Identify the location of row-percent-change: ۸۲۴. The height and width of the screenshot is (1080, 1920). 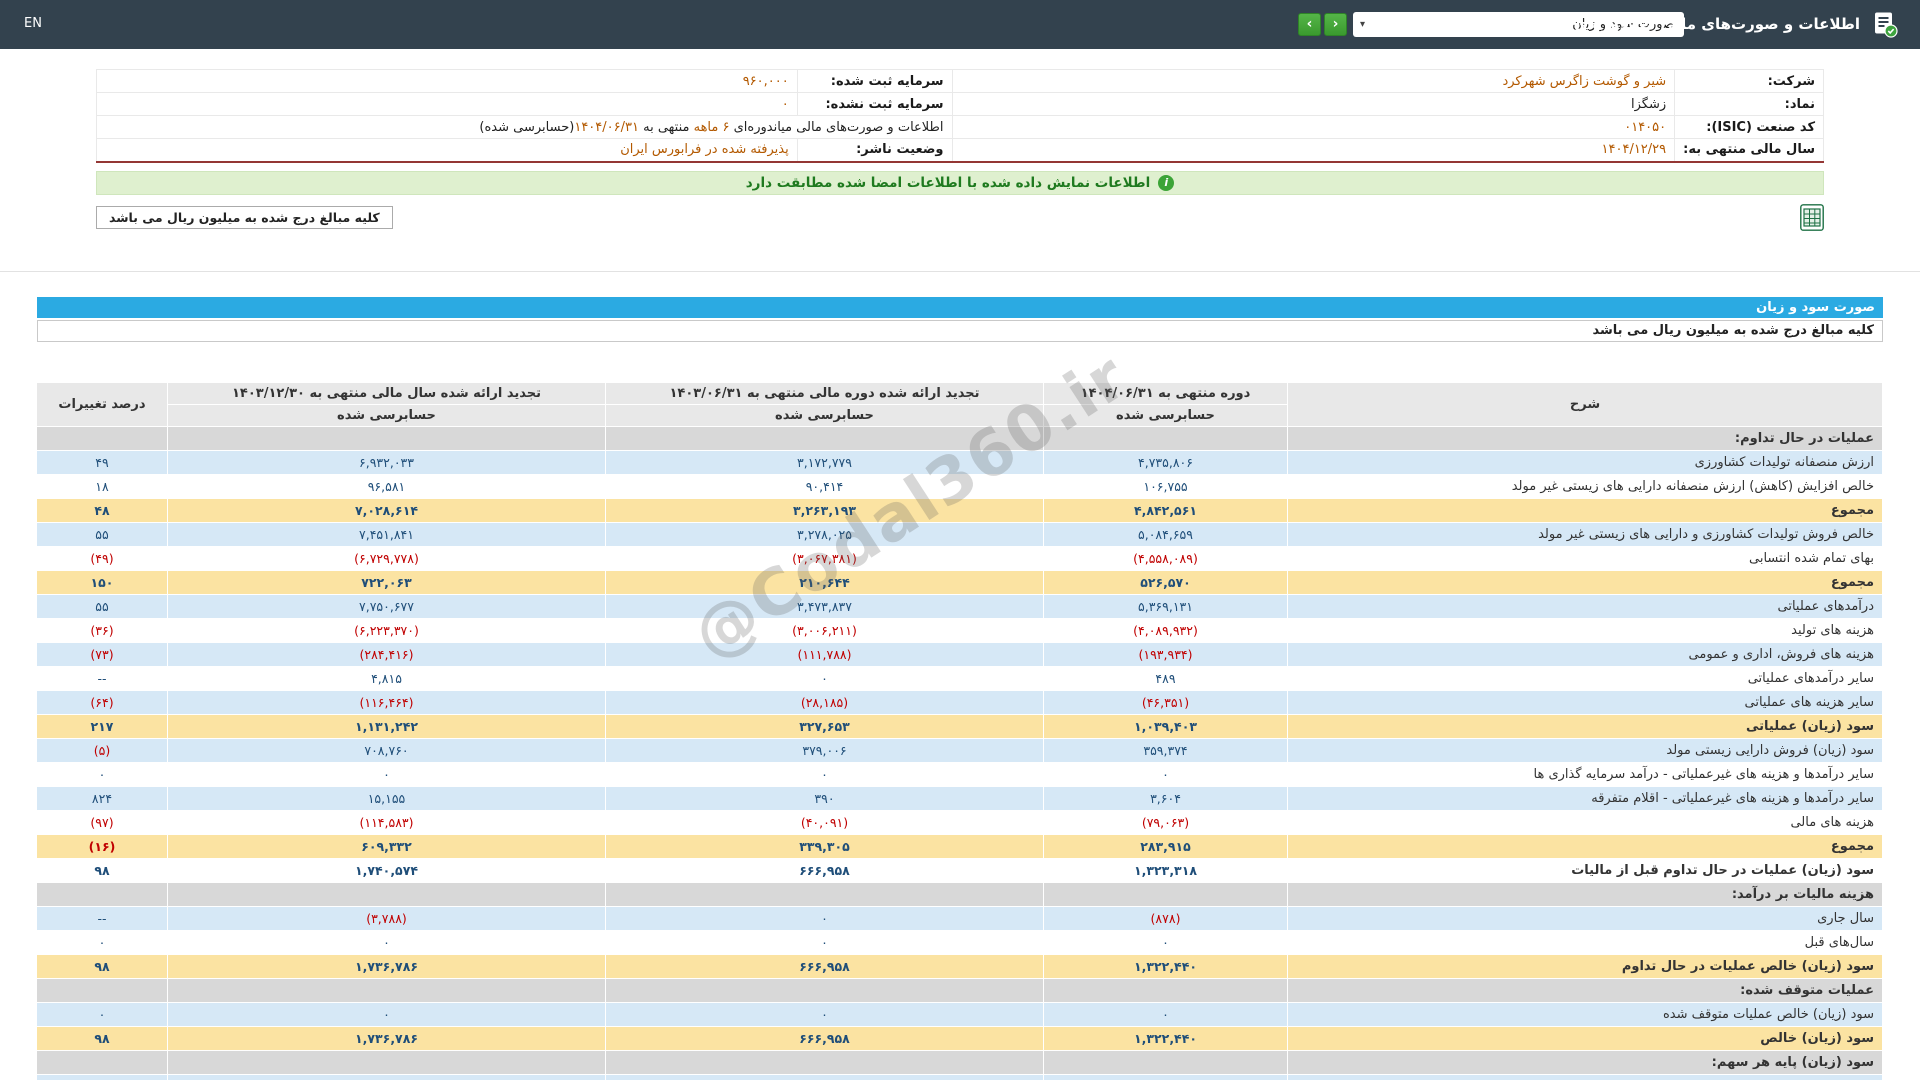
(102, 798).